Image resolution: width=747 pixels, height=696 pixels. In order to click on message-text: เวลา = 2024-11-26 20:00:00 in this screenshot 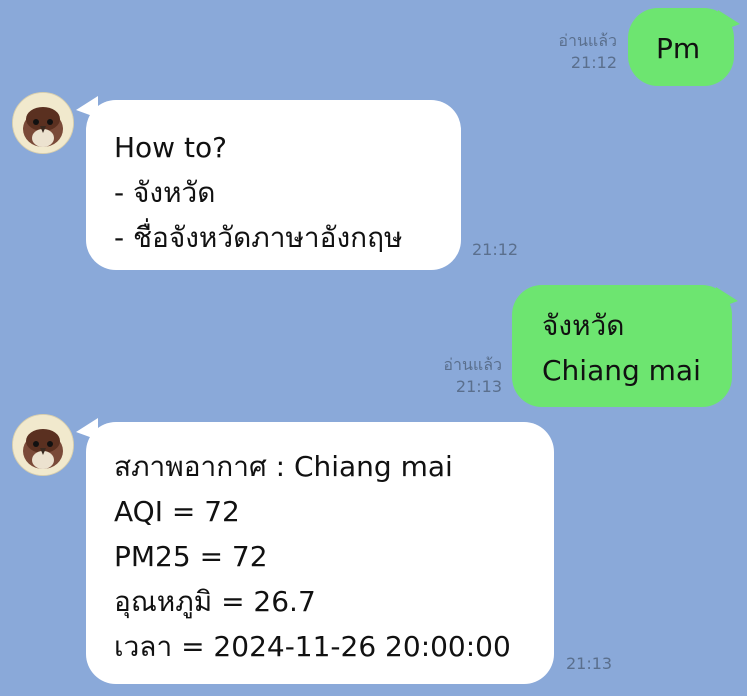, I will do `click(312, 646)`.